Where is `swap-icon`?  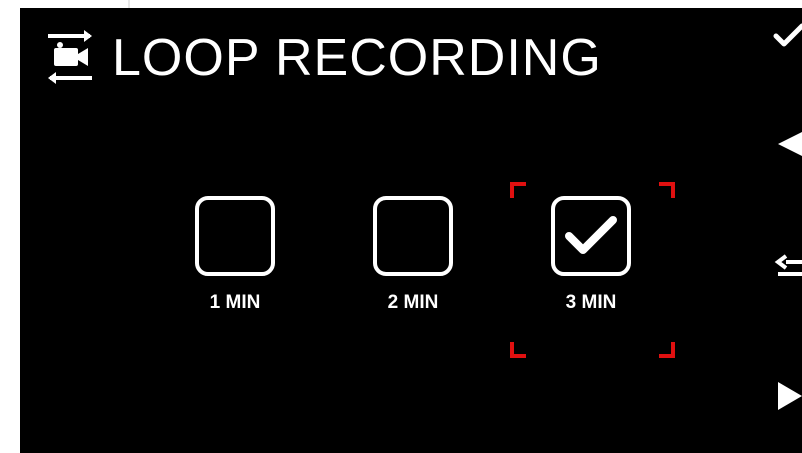 swap-icon is located at coordinates (788, 265).